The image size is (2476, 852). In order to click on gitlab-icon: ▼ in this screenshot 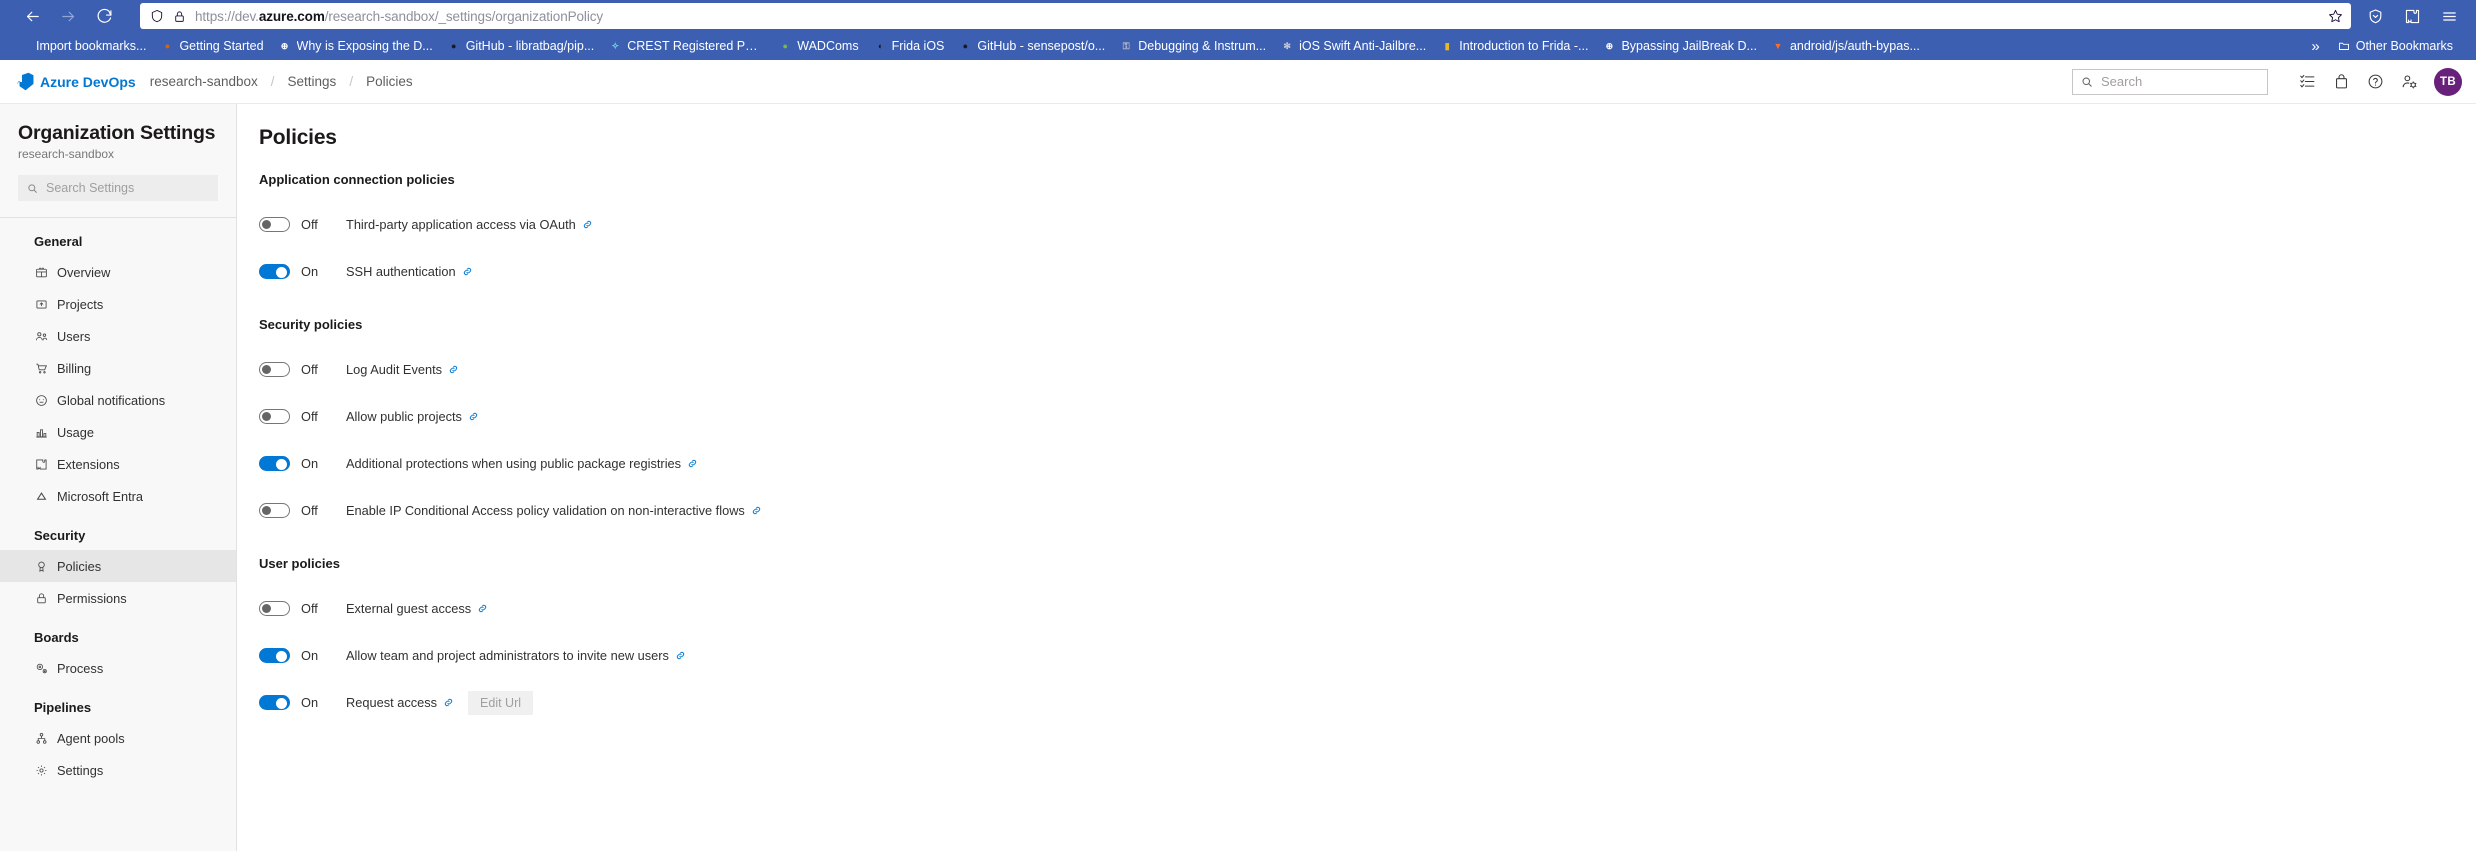, I will do `click(1778, 45)`.